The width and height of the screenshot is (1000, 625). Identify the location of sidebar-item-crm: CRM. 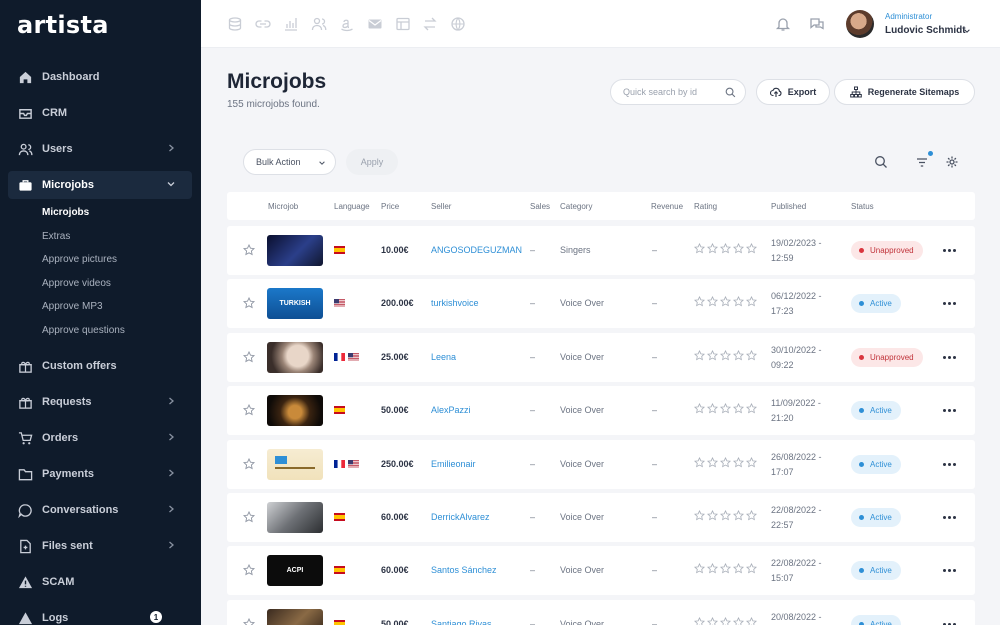
(100, 113).